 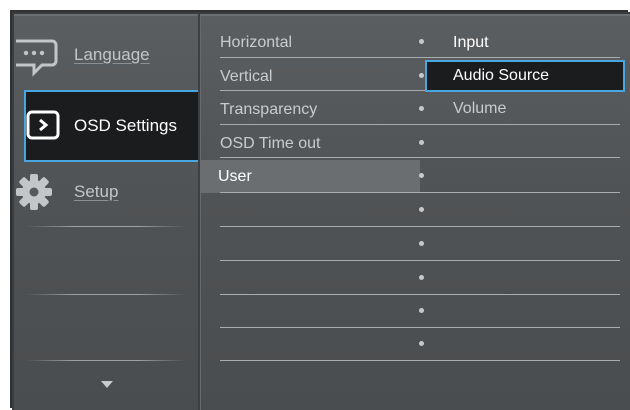 I want to click on submenu-item-vertical: Vertical, so click(x=319, y=76).